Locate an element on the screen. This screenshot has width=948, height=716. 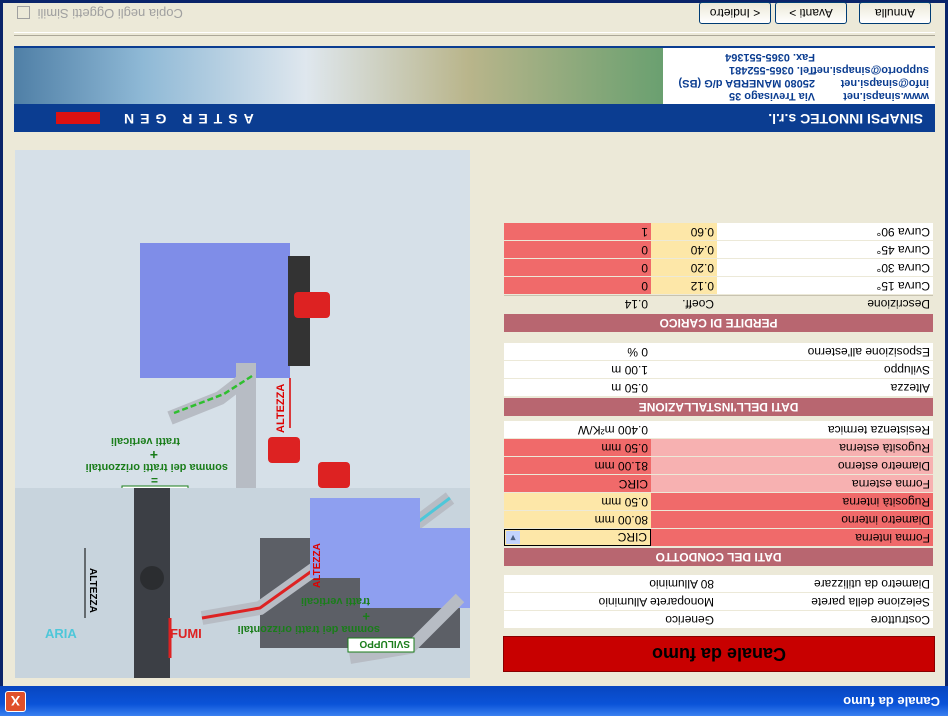
contact-info-email: info@sinapsi.net is located at coordinates (884, 83).